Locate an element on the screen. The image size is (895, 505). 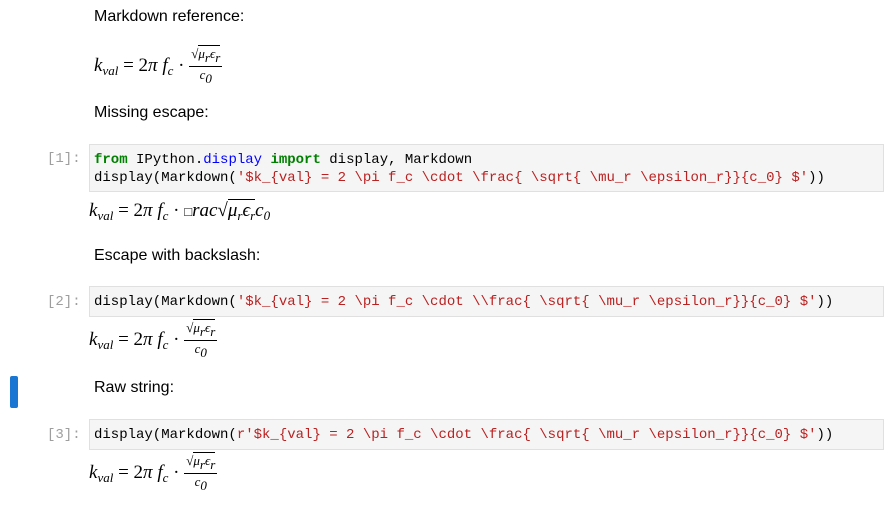
math-mu: μ is located at coordinates (232, 210).